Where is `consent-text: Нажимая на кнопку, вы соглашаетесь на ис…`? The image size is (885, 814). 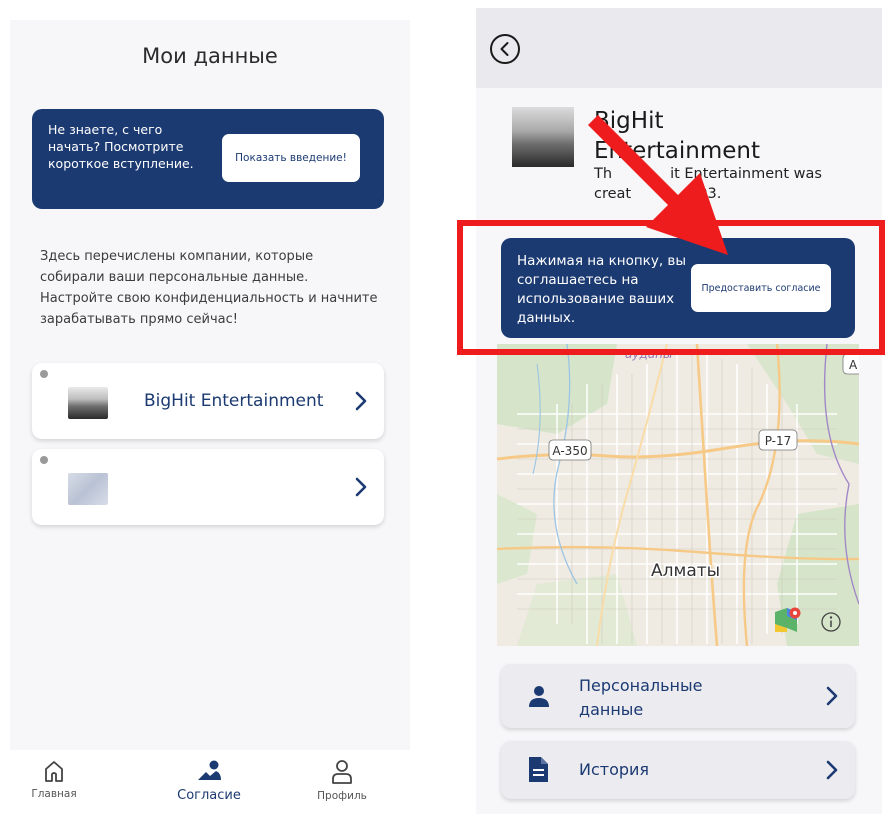
consent-text: Нажимая на кнопку, вы соглашаетесь на ис… is located at coordinates (602, 289).